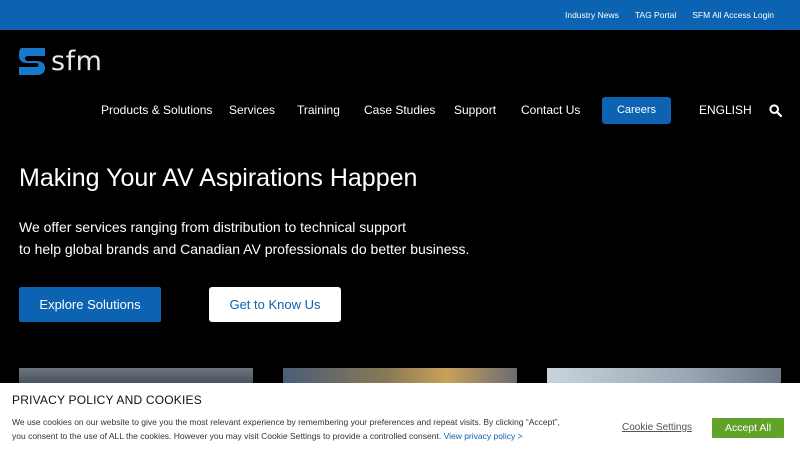  I want to click on sfm-all-access-login-link: SFM All Access Login, so click(733, 15).